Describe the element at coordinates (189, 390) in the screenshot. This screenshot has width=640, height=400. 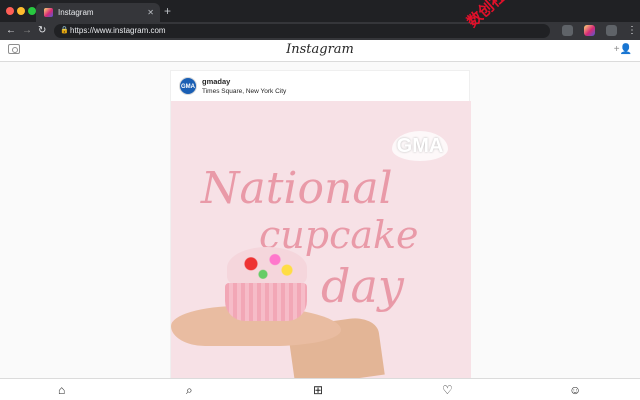
I see `search-icon: ⌕` at that location.